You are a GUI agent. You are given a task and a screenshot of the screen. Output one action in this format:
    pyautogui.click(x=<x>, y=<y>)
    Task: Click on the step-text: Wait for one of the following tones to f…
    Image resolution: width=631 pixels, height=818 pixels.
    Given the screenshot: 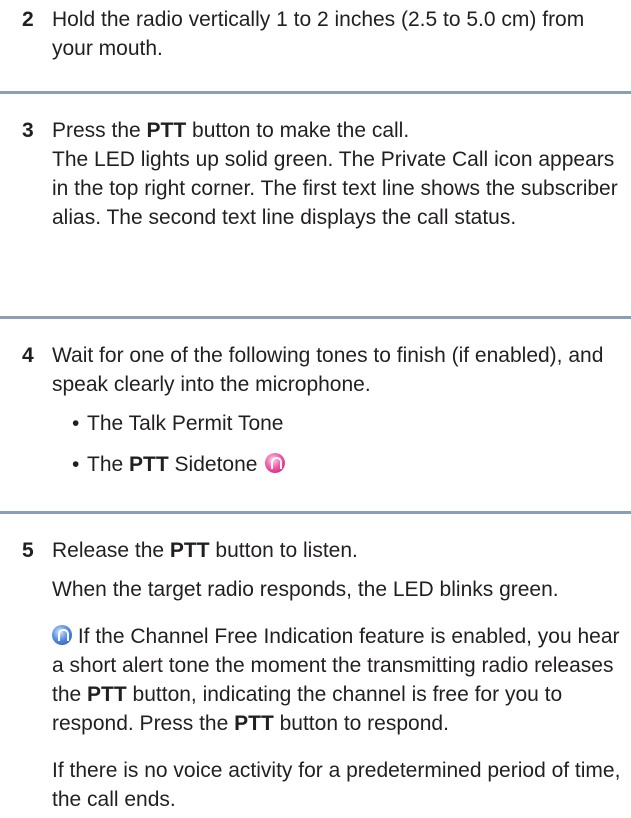 What is the action you would take?
    pyautogui.click(x=328, y=370)
    